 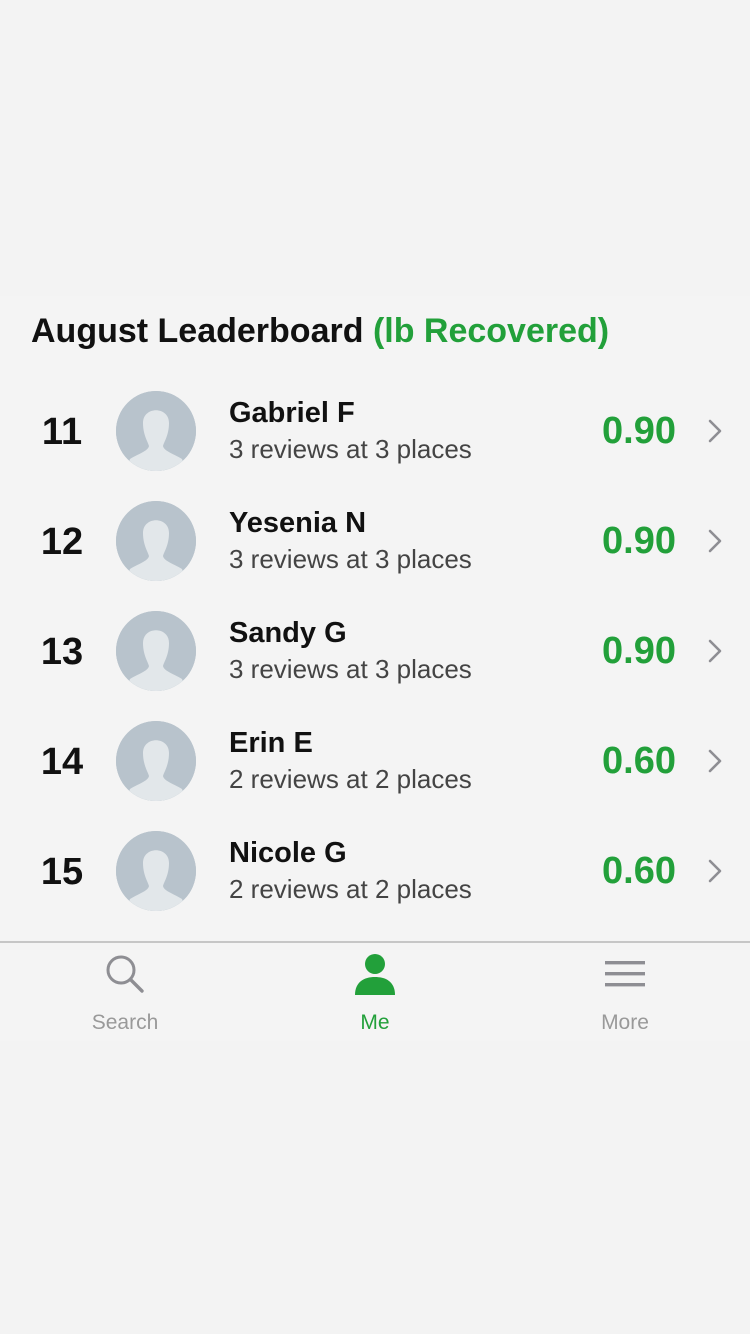 What do you see at coordinates (625, 974) in the screenshot?
I see `menu-icon` at bounding box center [625, 974].